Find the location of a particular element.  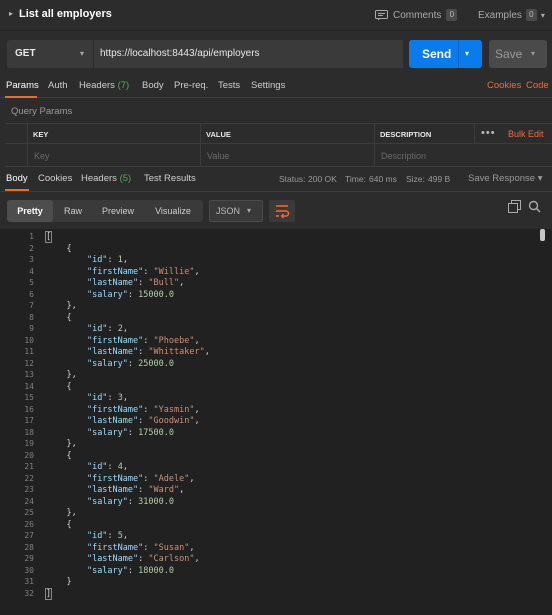

tab-body: Body is located at coordinates (153, 85).